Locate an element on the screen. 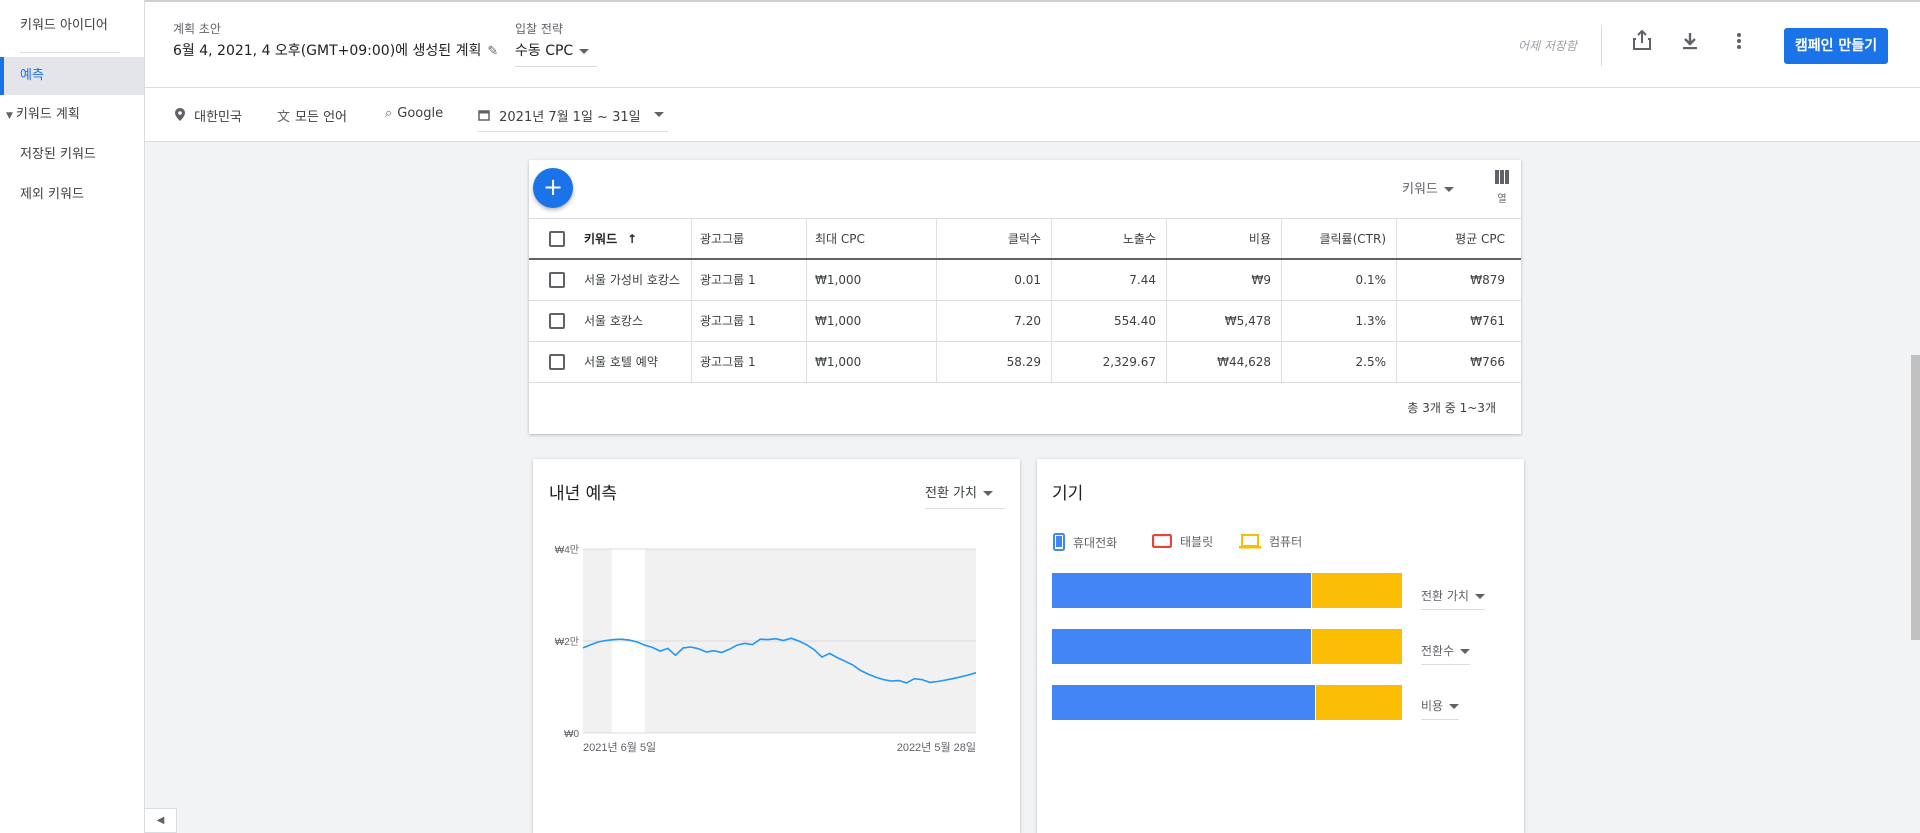 The height and width of the screenshot is (833, 1920). legend-mobile: 휴대전화 is located at coordinates (1085, 543).